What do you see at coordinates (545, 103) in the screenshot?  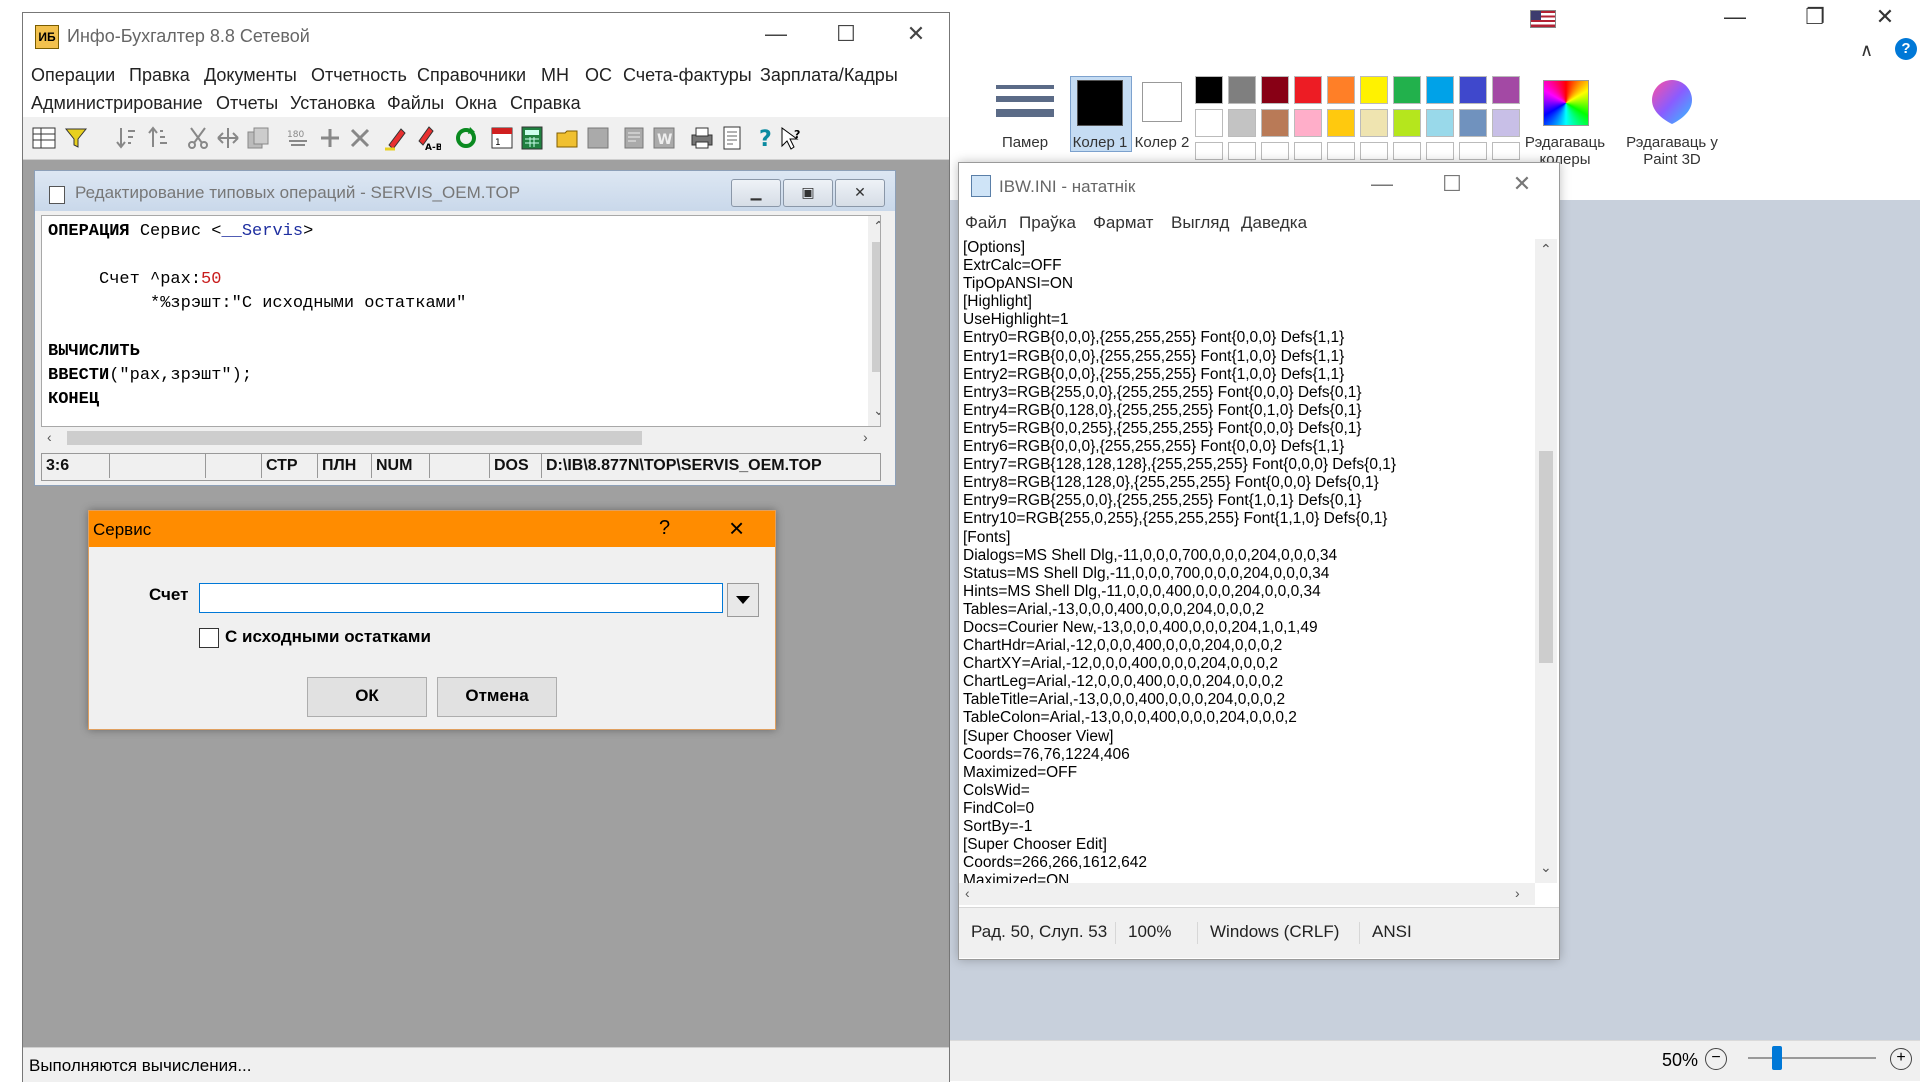 I see `menu-help: Справка` at bounding box center [545, 103].